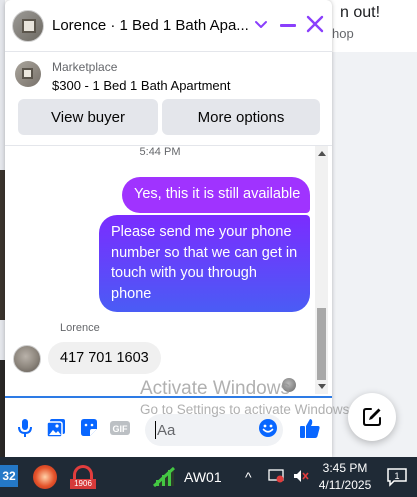  Describe the element at coordinates (25, 428) in the screenshot. I see `microphone-icon` at that location.